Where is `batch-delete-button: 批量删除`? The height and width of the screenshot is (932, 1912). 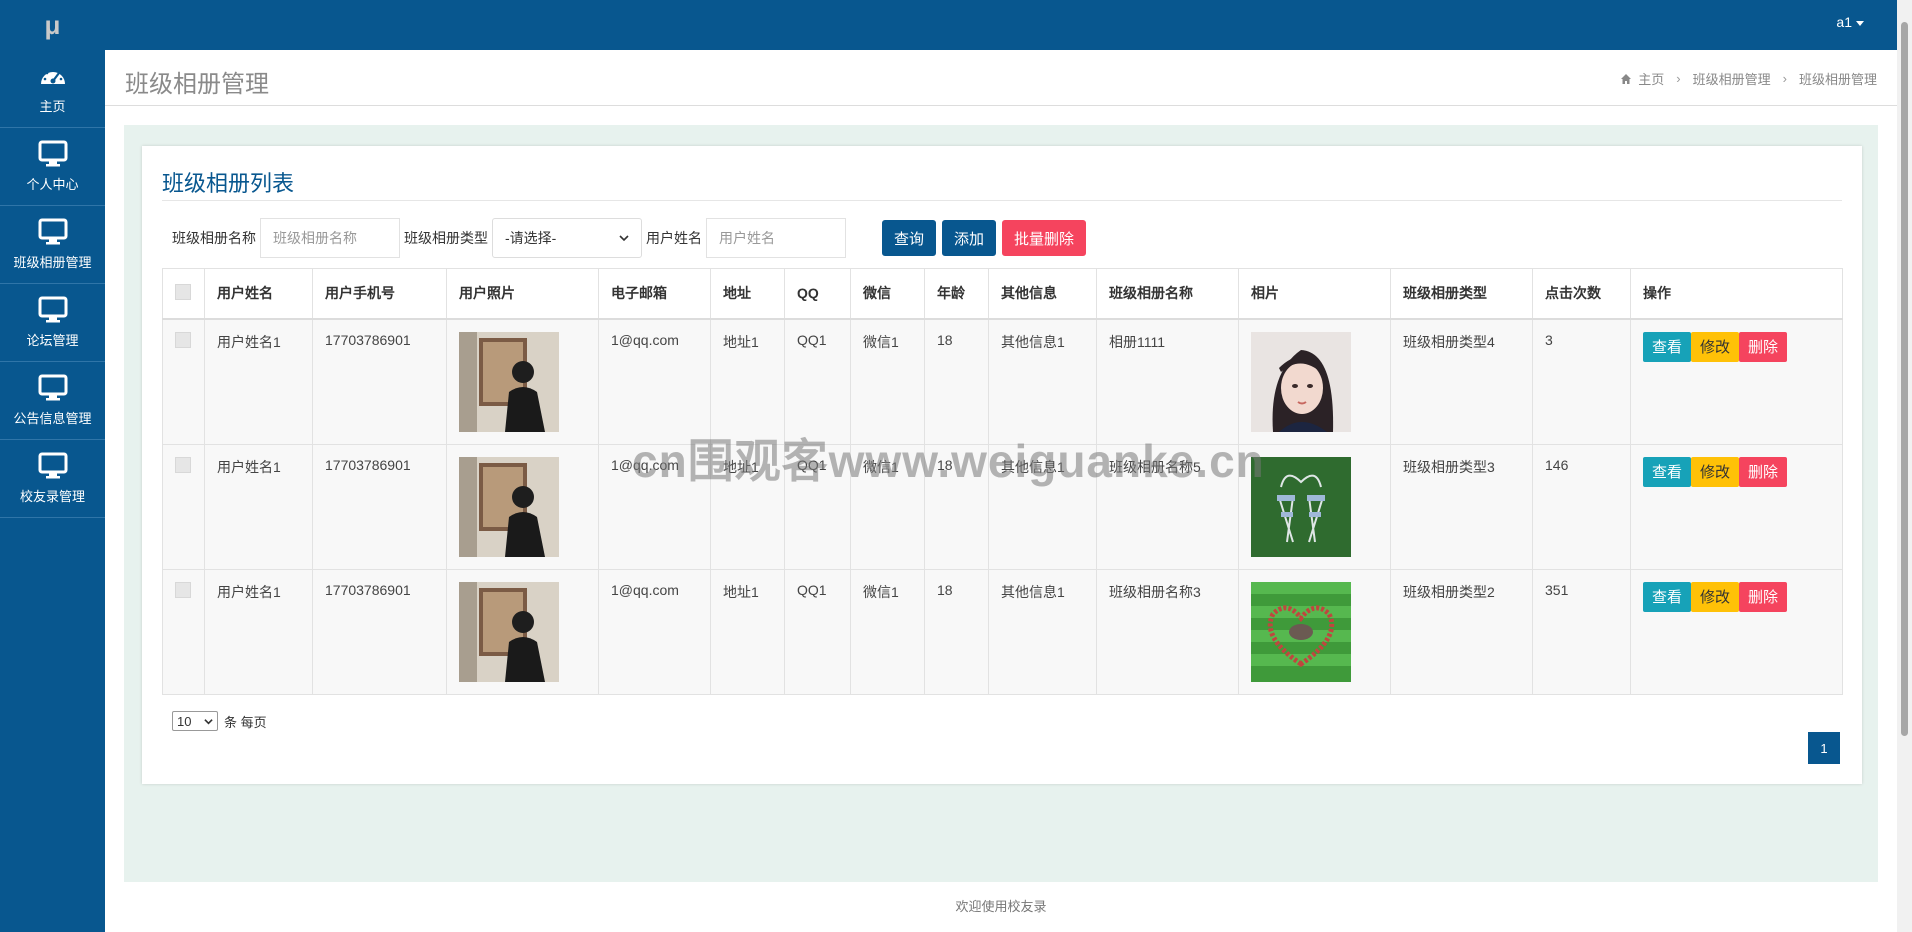 batch-delete-button: 批量删除 is located at coordinates (1044, 238).